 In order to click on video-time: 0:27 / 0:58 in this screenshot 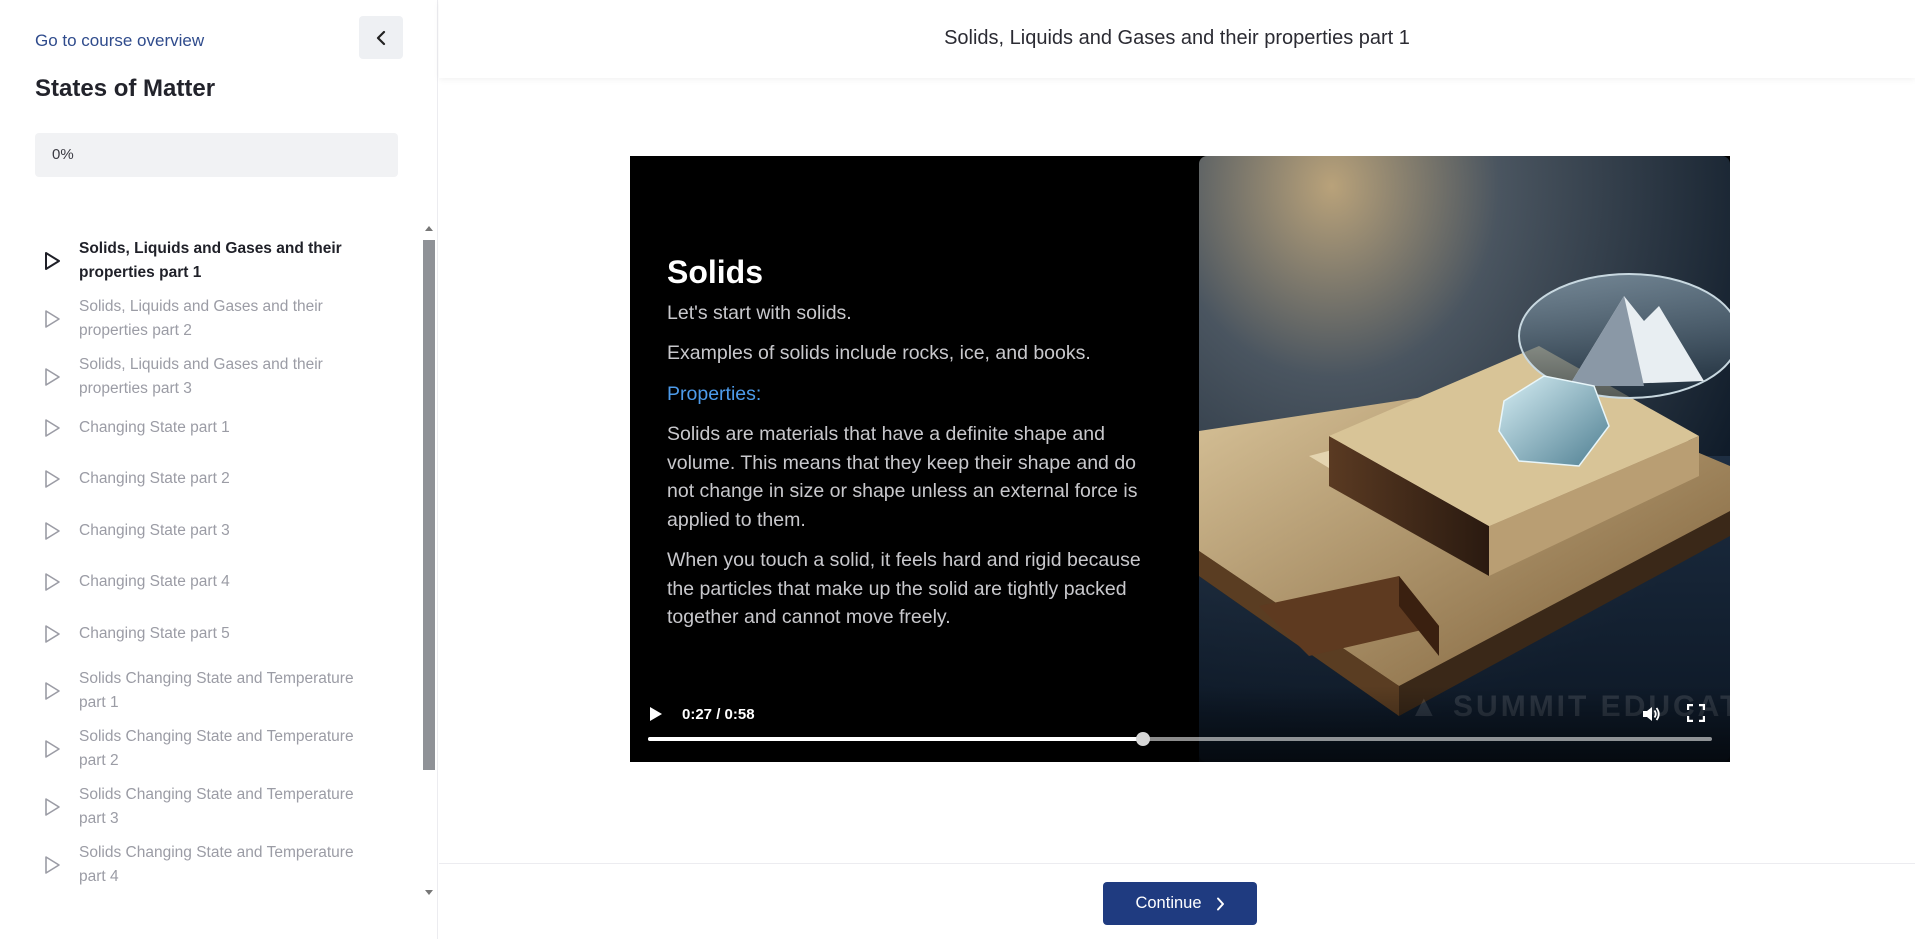, I will do `click(718, 714)`.